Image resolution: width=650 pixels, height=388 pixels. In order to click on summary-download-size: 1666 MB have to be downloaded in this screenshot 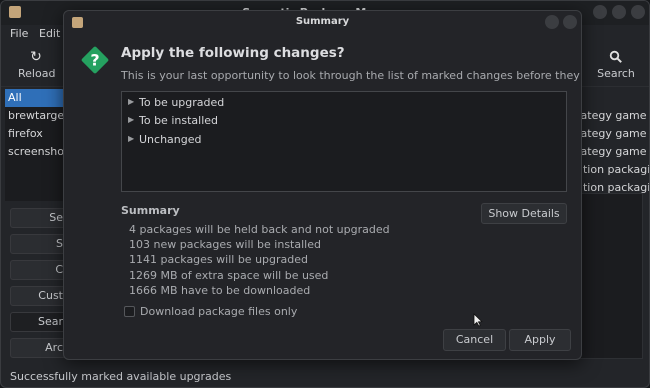, I will do `click(220, 290)`.